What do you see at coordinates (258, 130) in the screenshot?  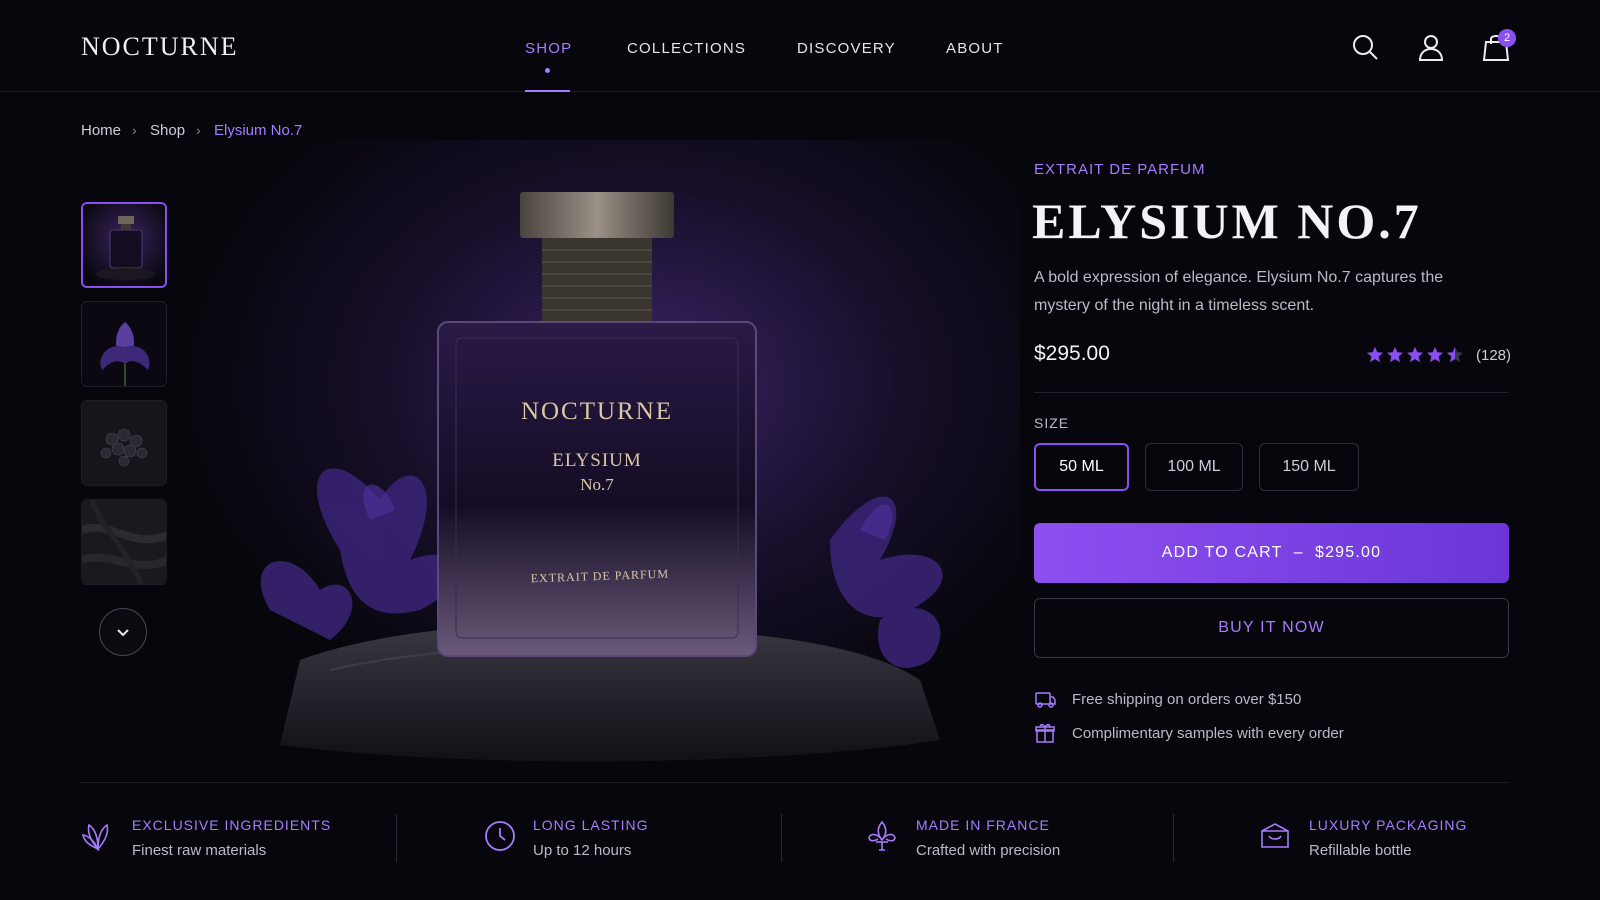 I see `breadcrumb-current: Elysium No.7` at bounding box center [258, 130].